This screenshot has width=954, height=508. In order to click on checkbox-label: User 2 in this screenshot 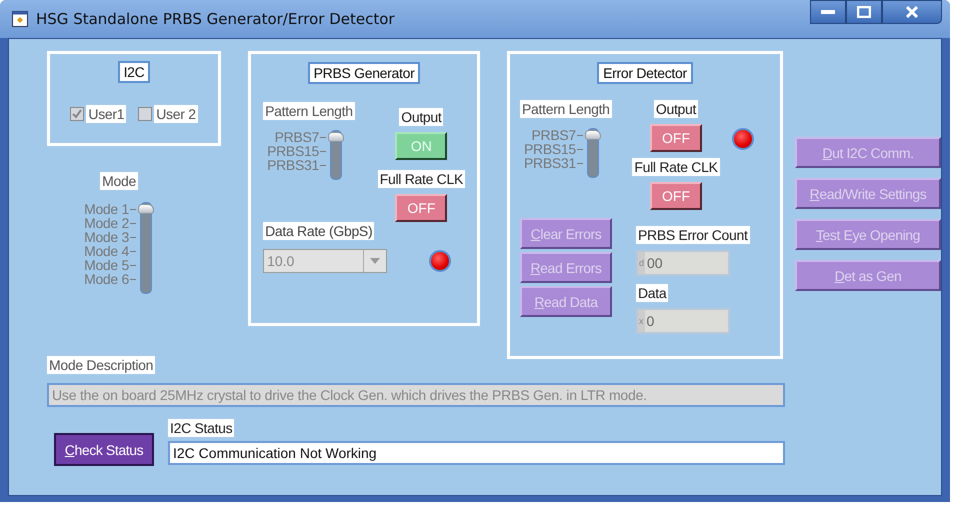, I will do `click(176, 114)`.